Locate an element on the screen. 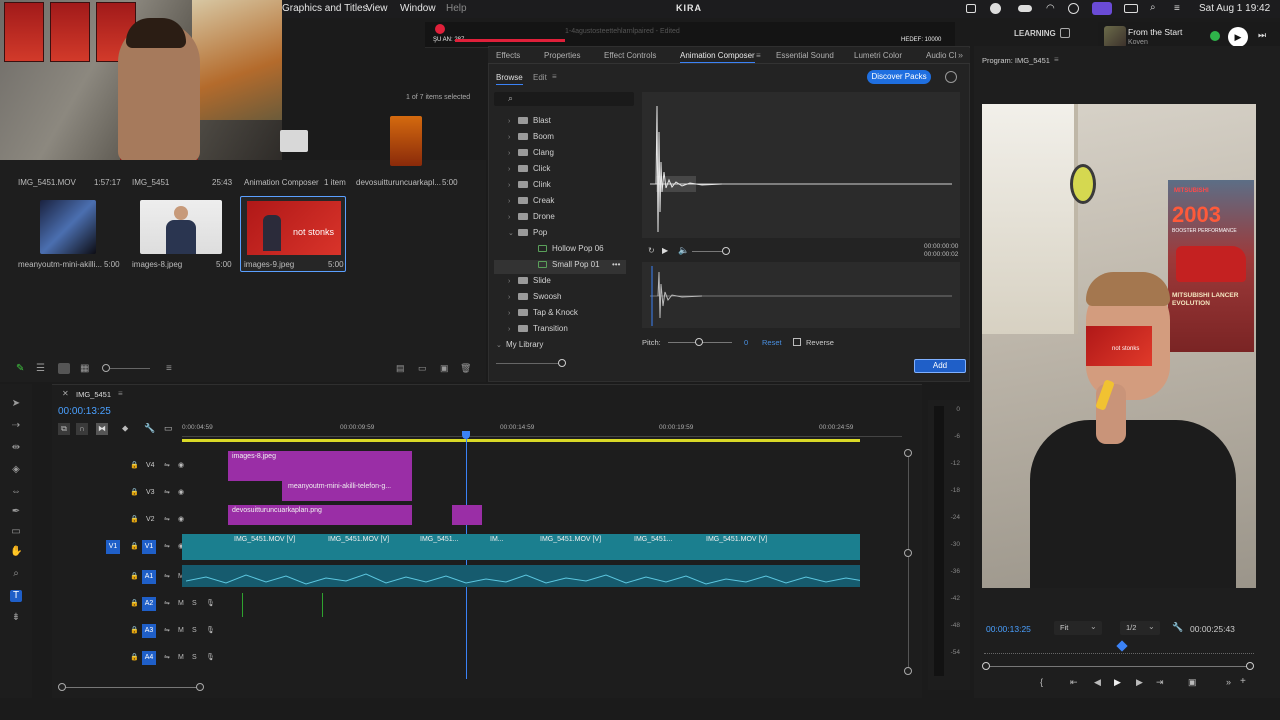 The image size is (1280, 720). tab-animation-composer: Animation Composer is located at coordinates (717, 57).